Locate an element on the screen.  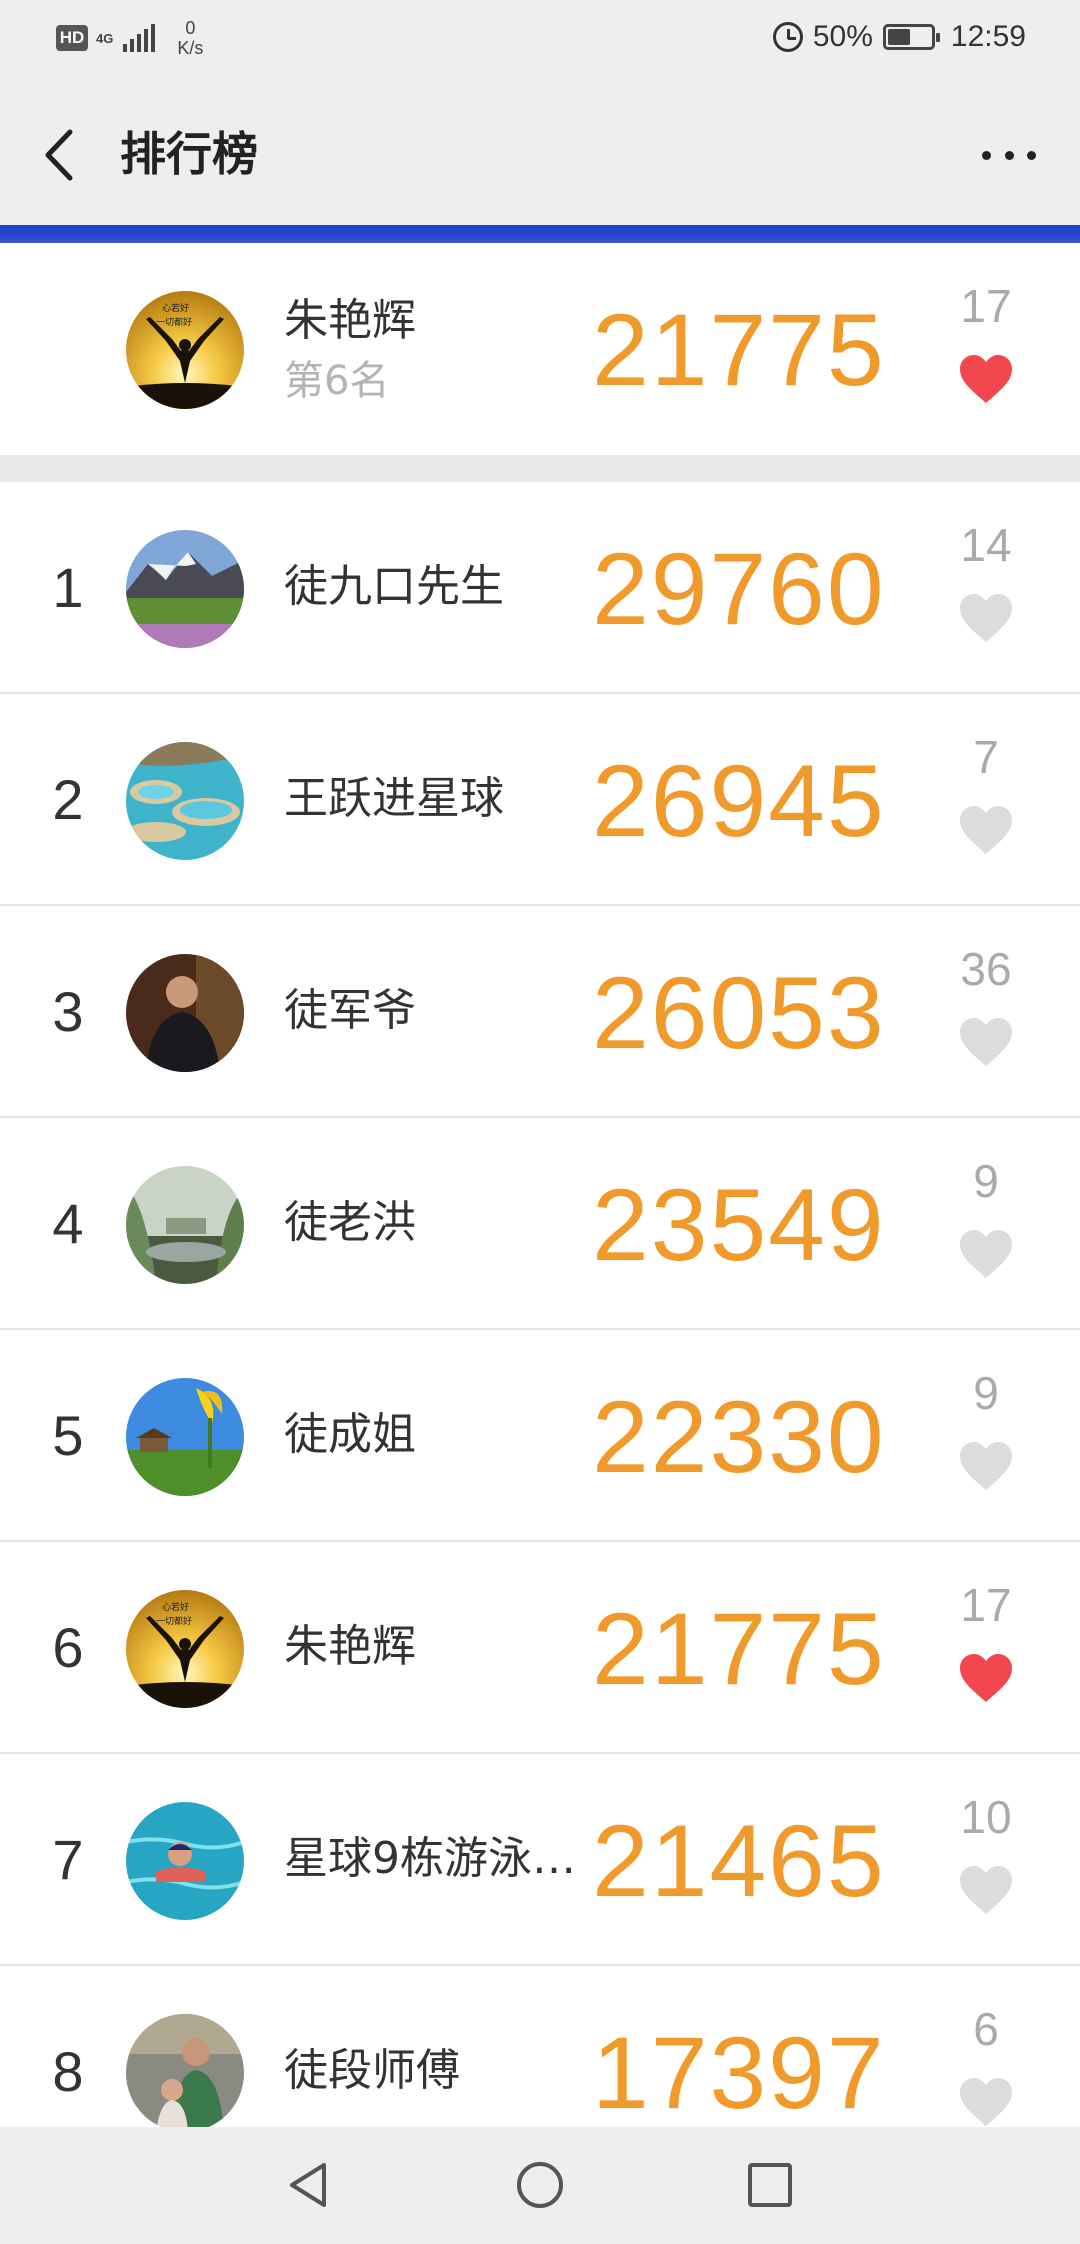
like-count: 36 is located at coordinates (986, 969).